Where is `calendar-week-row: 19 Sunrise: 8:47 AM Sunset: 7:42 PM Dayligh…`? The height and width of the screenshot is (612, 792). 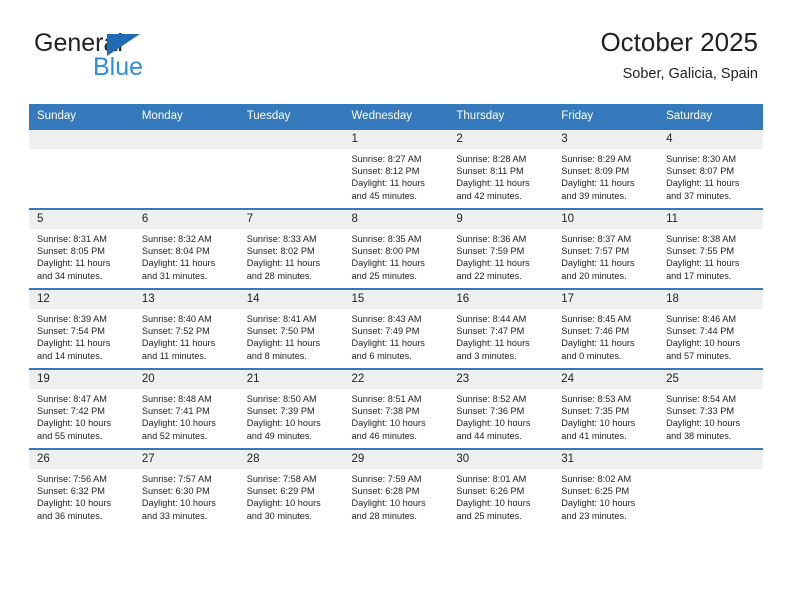 calendar-week-row: 19 Sunrise: 8:47 AM Sunset: 7:42 PM Dayligh… is located at coordinates (396, 408).